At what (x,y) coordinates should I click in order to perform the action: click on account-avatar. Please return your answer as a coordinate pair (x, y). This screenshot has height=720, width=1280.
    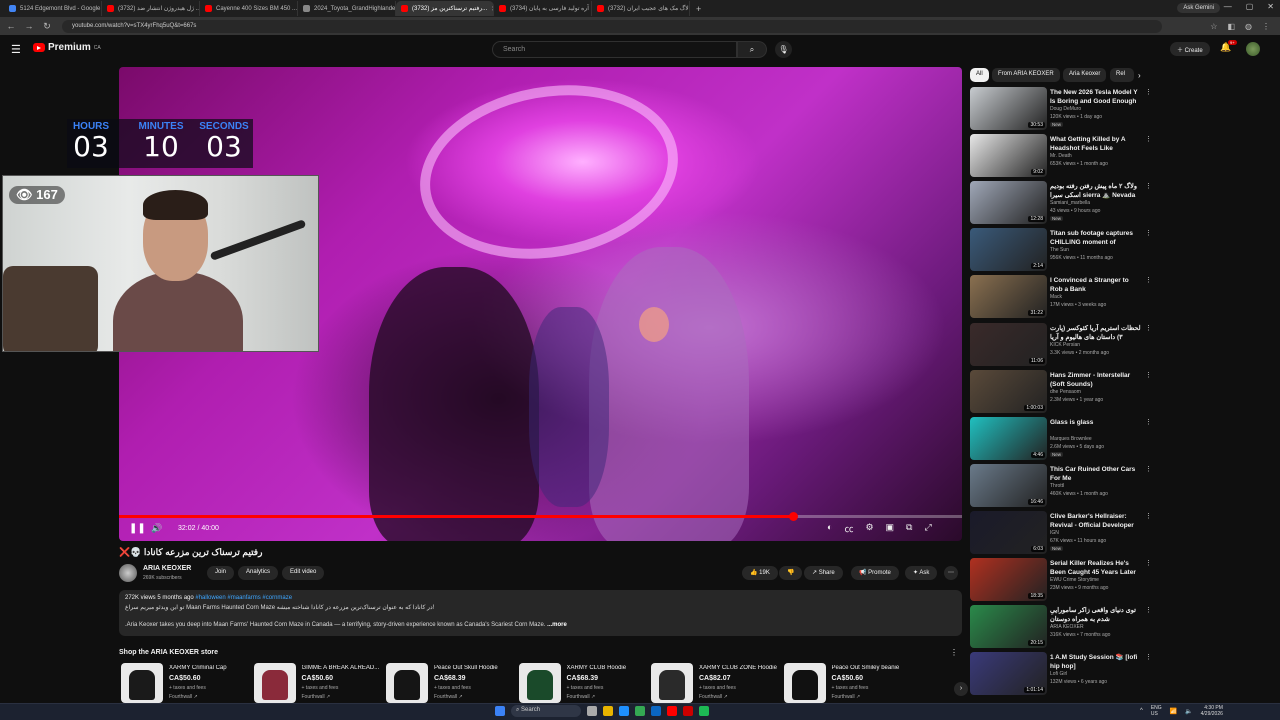
    Looking at the image, I should click on (1253, 49).